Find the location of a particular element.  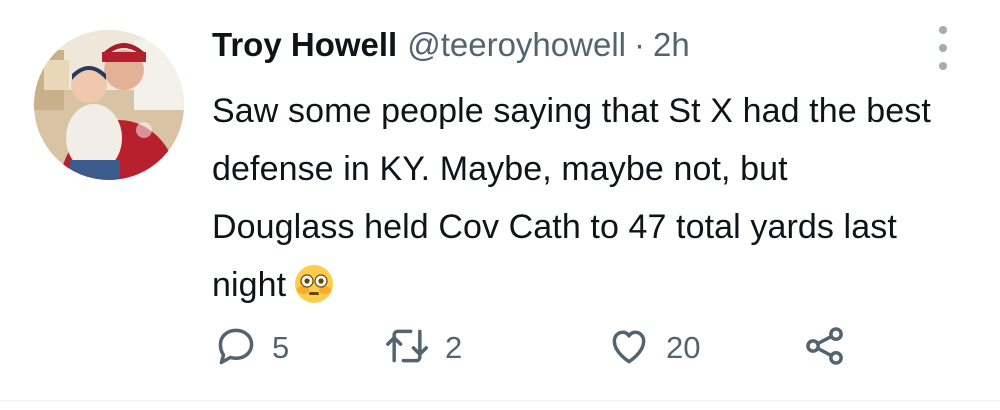

retweet-count: 2 is located at coordinates (454, 347).